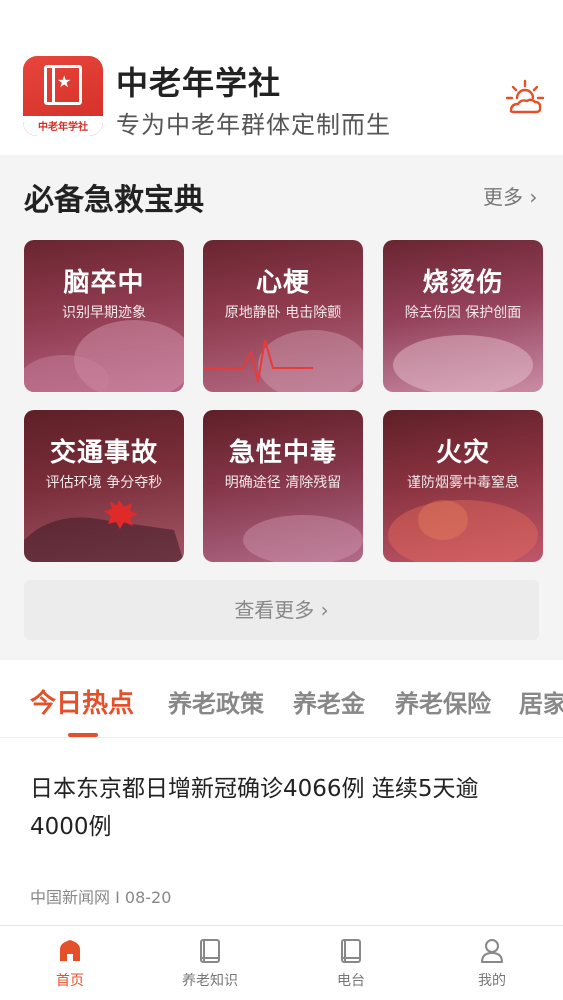  Describe the element at coordinates (64, 81) in the screenshot. I see `star-icon: ★` at that location.